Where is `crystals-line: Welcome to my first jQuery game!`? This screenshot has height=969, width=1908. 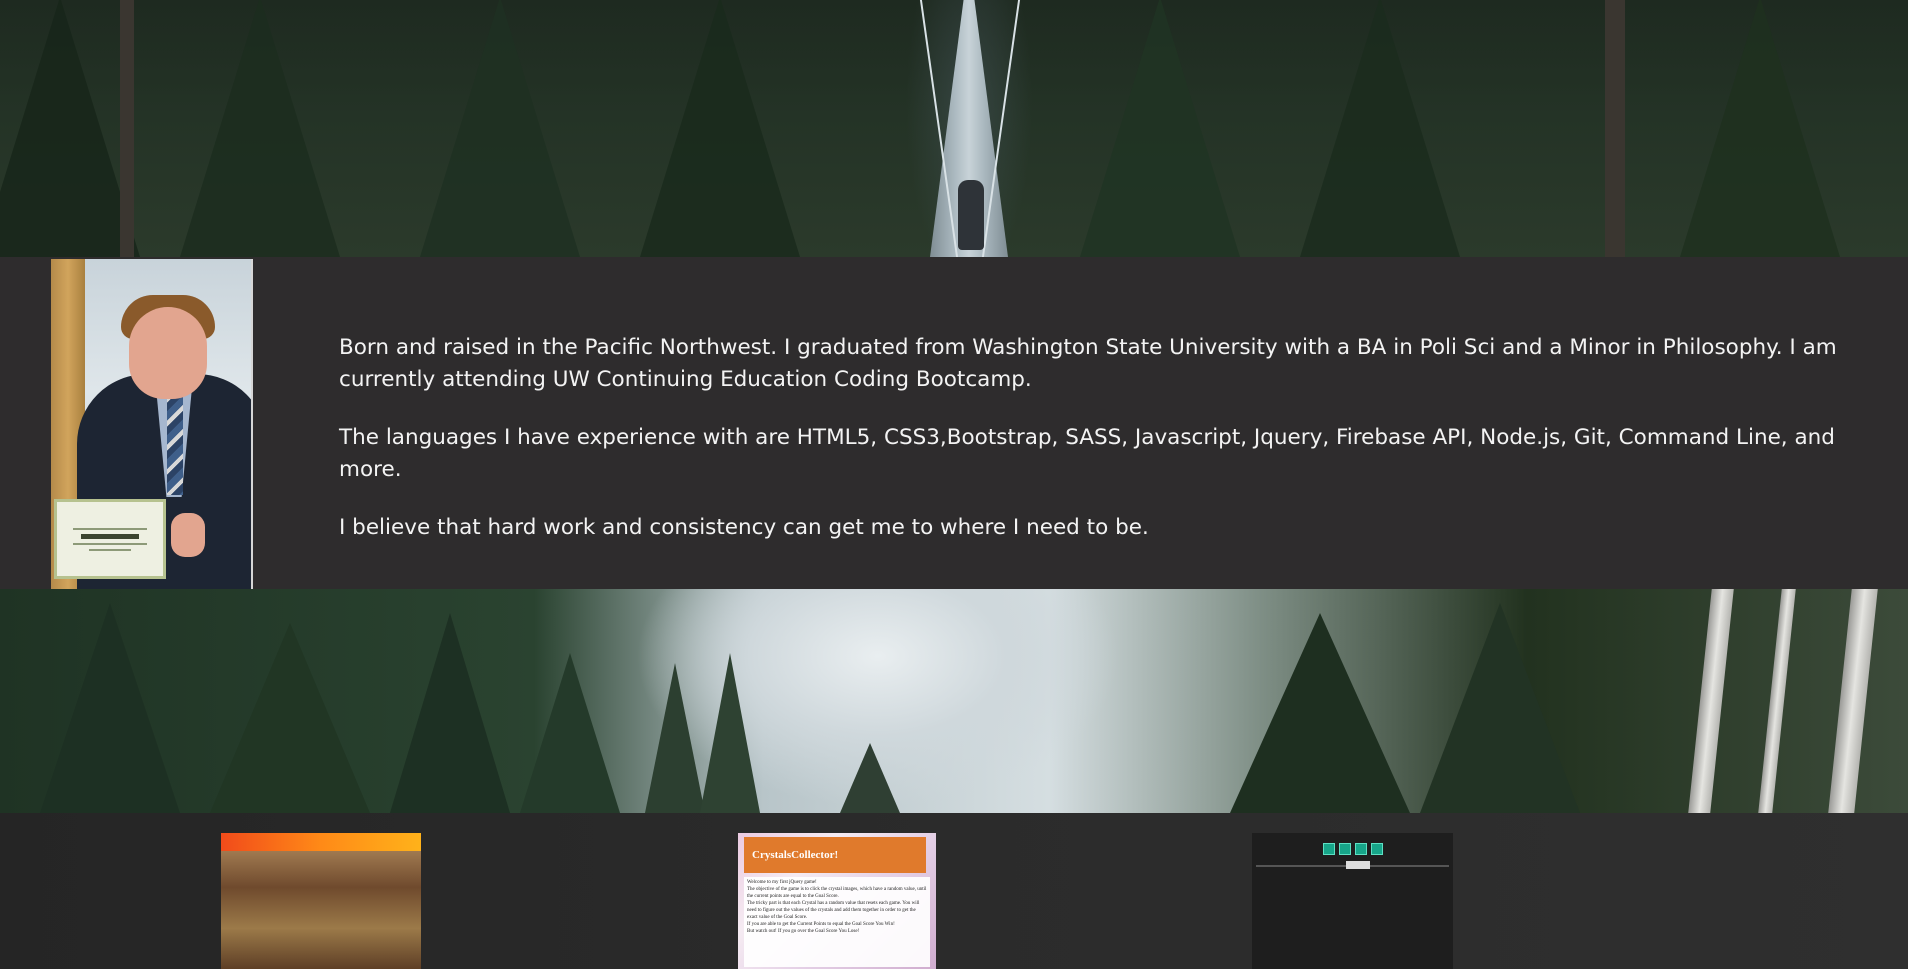 crystals-line: Welcome to my first jQuery game! is located at coordinates (782, 882).